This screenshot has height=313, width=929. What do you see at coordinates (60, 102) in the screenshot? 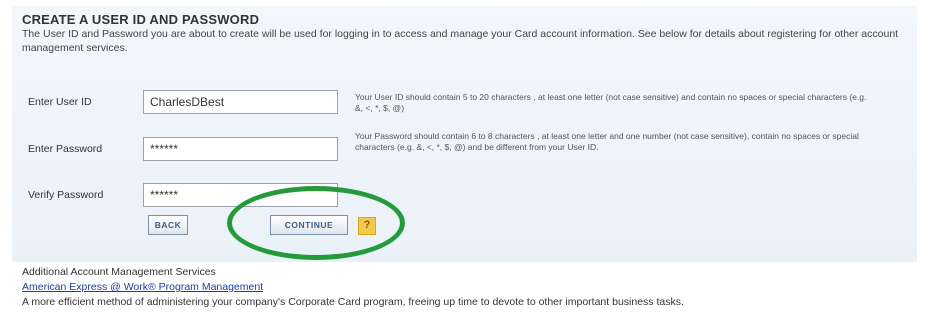
I see `user-id-label: Enter User ID` at bounding box center [60, 102].